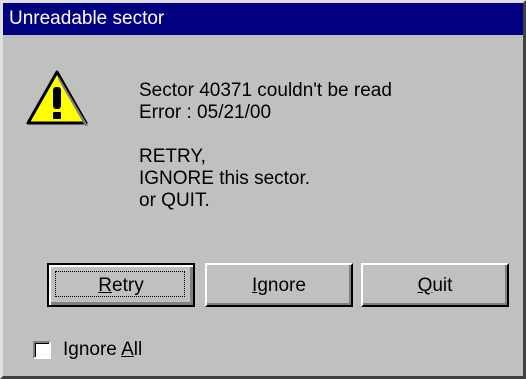 This screenshot has height=379, width=526. I want to click on warning-icon, so click(57, 98).